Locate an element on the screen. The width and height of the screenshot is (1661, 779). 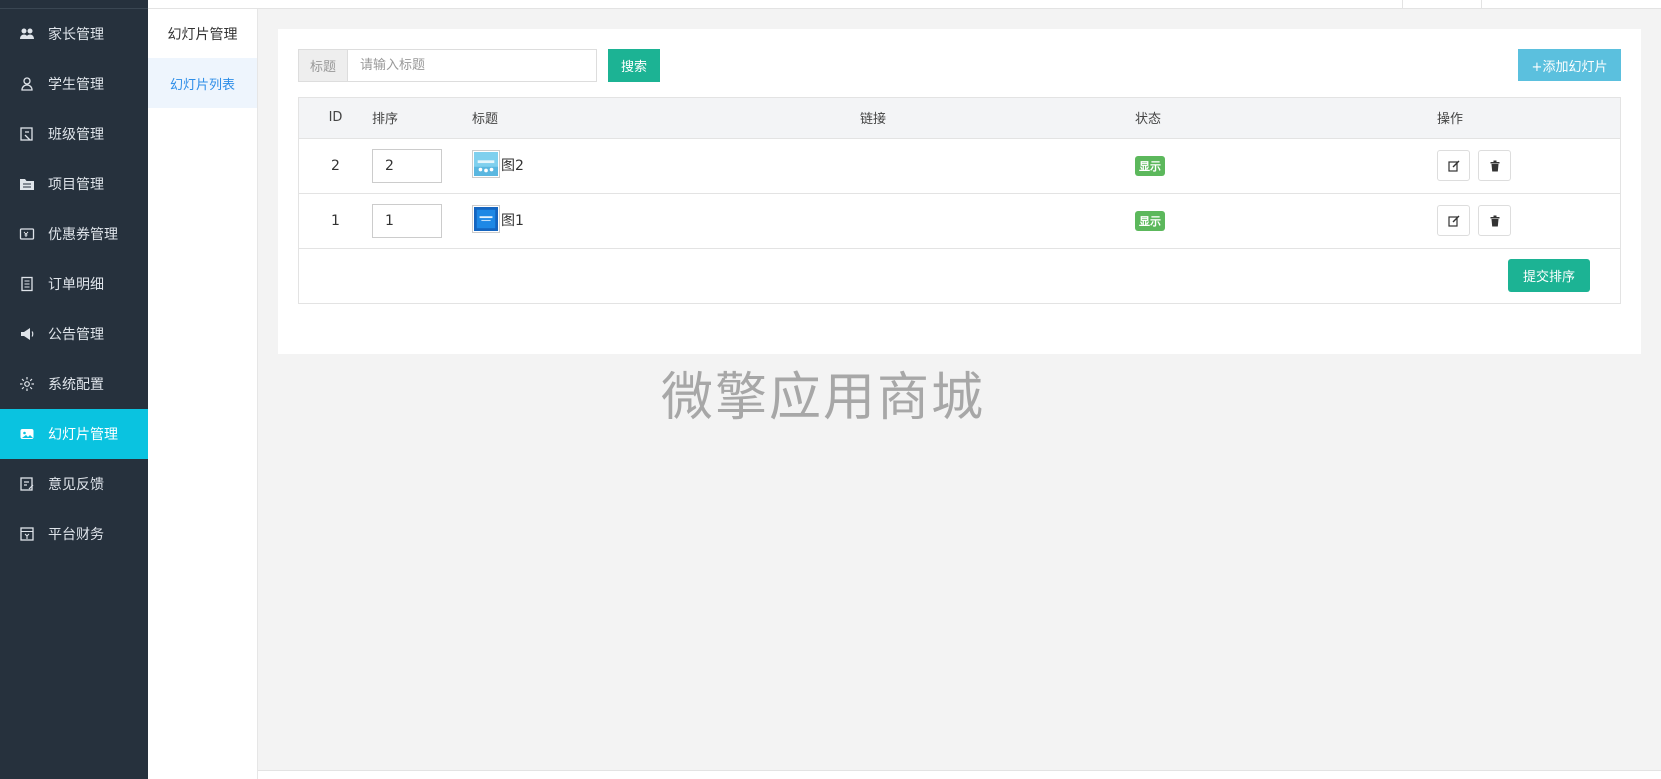
sidebar-item-label: 公告管理 is located at coordinates (76, 335).